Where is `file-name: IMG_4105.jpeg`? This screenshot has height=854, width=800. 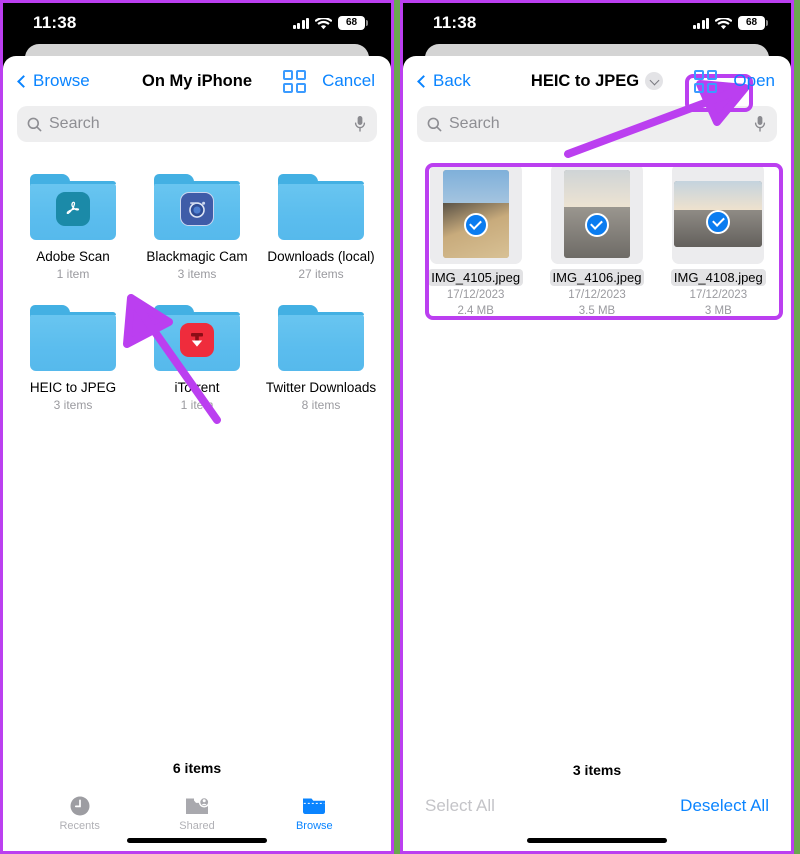 file-name: IMG_4105.jpeg is located at coordinates (476, 277).